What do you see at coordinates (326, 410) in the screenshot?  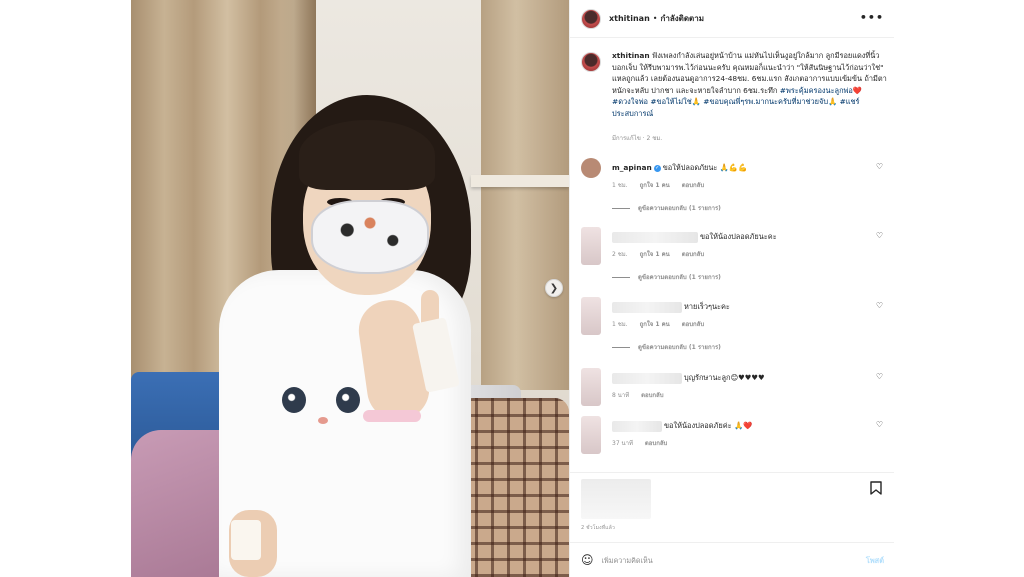 I see `cat-shirt-print` at bounding box center [326, 410].